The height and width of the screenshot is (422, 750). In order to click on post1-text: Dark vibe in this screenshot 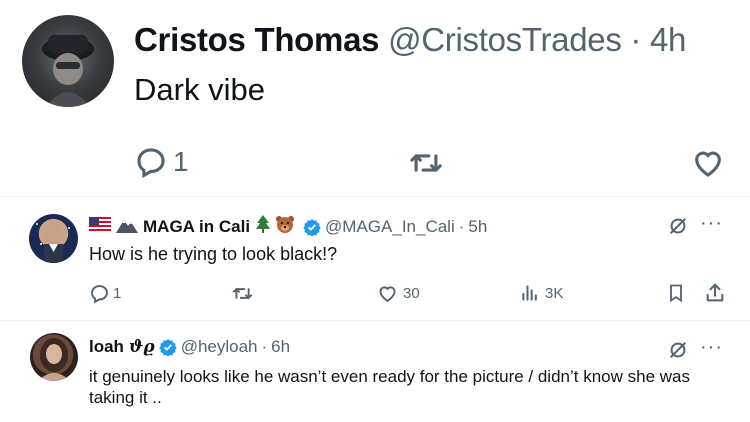, I will do `click(199, 89)`.